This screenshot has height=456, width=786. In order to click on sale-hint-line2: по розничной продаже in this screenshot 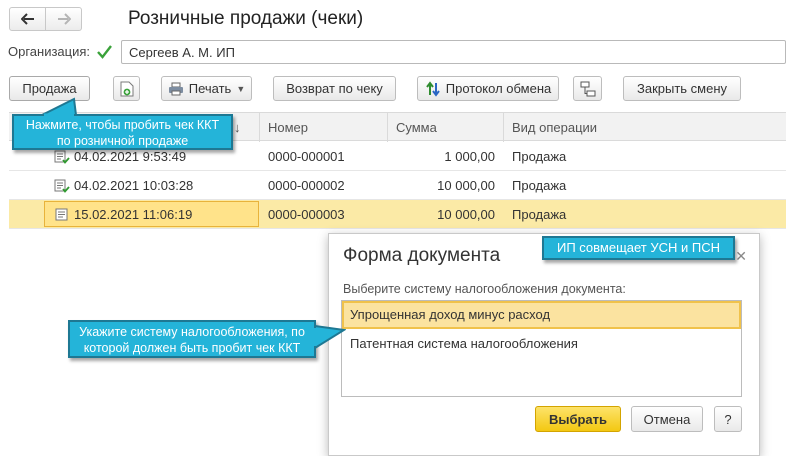, I will do `click(122, 141)`.